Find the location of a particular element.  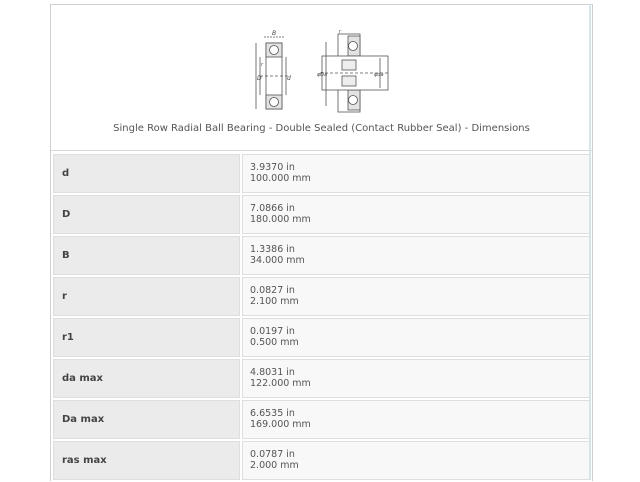

value-mm: 34.000 mm is located at coordinates (277, 261).